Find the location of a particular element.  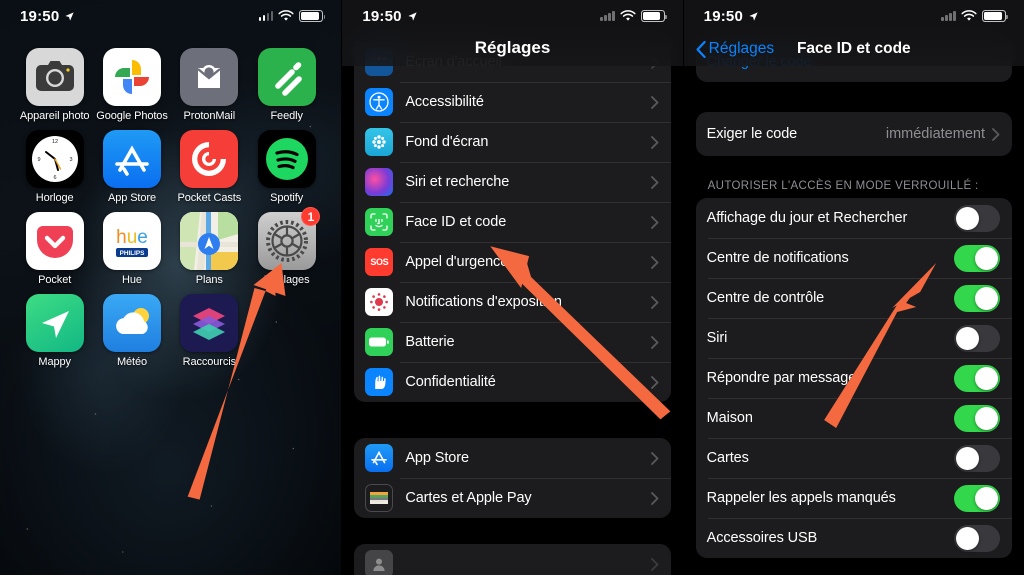

status-bar-right is located at coordinates (292, 16).